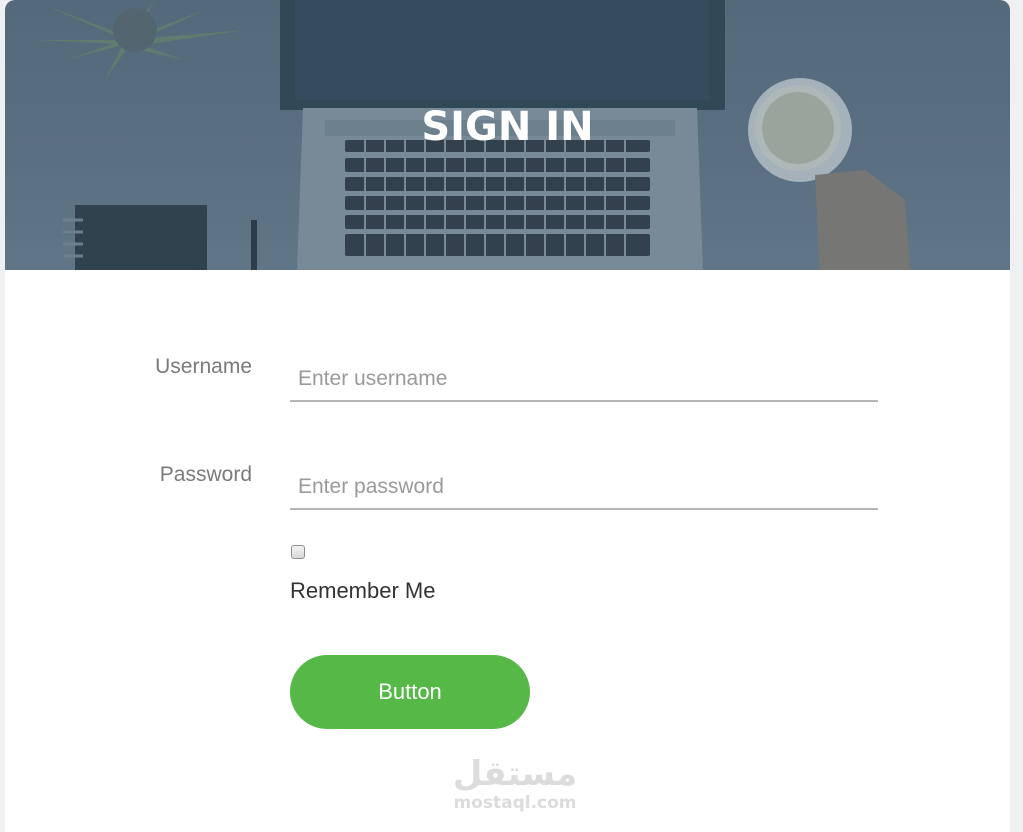 Image resolution: width=1023 pixels, height=832 pixels. What do you see at coordinates (584, 380) in the screenshot?
I see `username-input` at bounding box center [584, 380].